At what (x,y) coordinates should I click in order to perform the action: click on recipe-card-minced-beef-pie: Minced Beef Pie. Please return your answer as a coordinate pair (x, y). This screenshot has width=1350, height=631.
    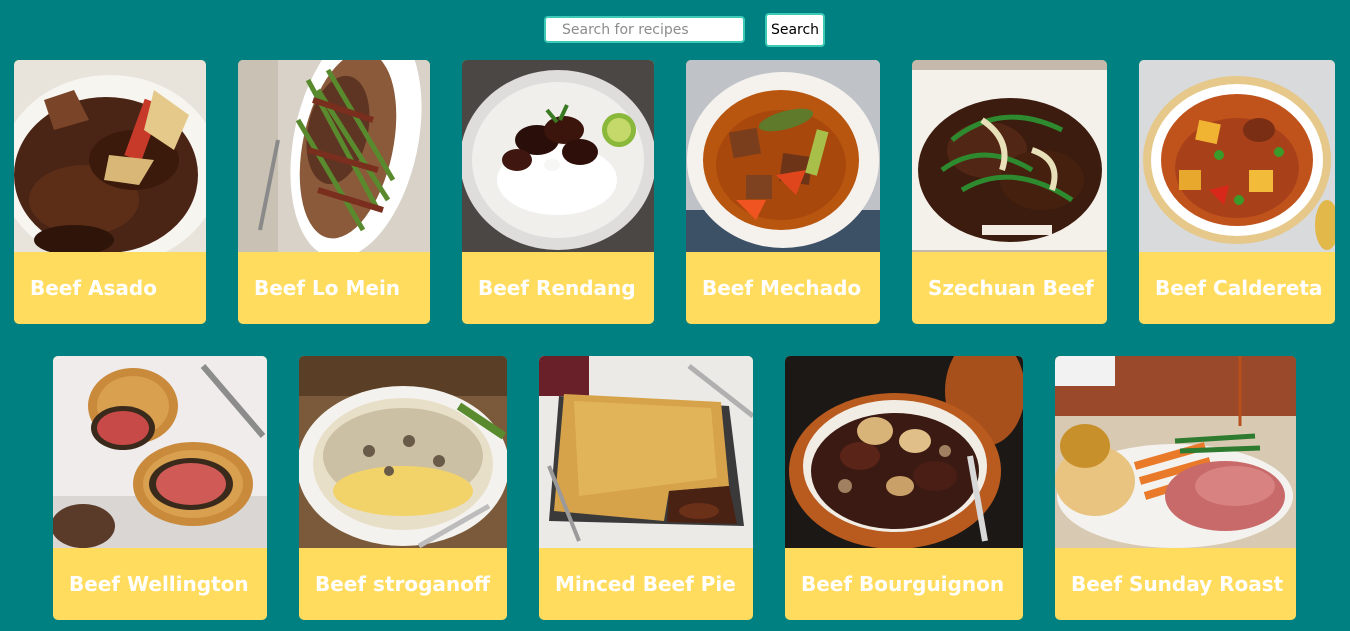
    Looking at the image, I should click on (646, 488).